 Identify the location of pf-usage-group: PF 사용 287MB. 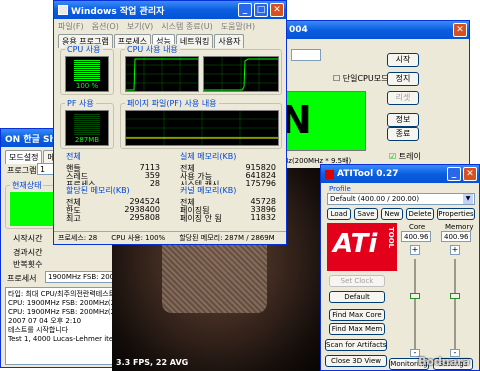
(87, 123).